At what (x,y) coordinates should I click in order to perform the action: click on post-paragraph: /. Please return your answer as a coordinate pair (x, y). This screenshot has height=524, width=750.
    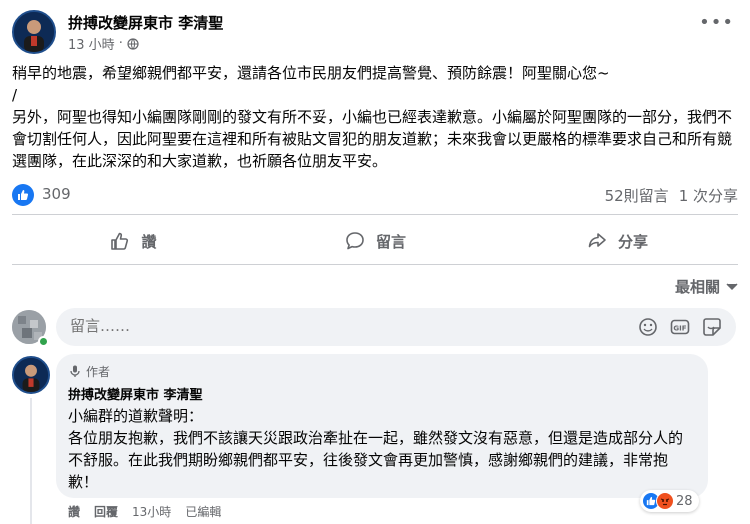
    Looking at the image, I should click on (15, 95).